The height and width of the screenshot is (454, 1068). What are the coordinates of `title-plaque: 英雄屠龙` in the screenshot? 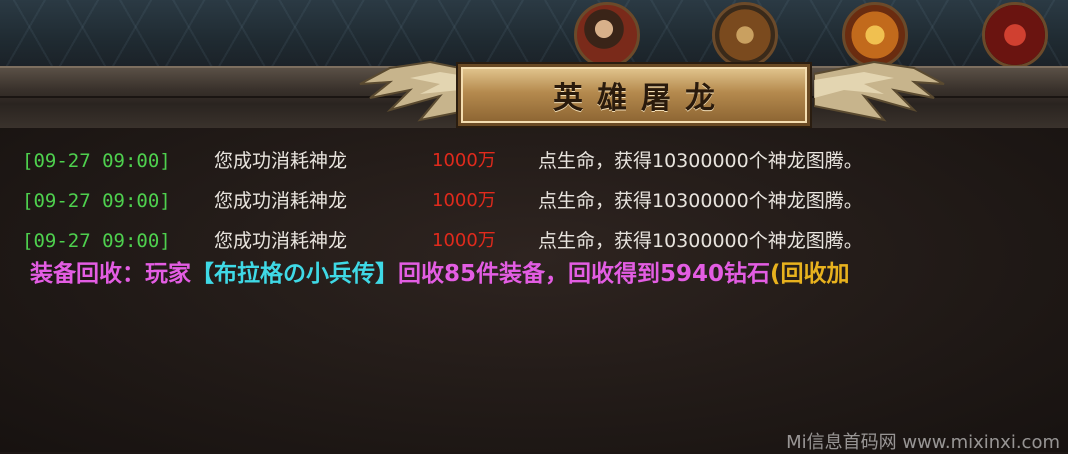 It's located at (634, 95).